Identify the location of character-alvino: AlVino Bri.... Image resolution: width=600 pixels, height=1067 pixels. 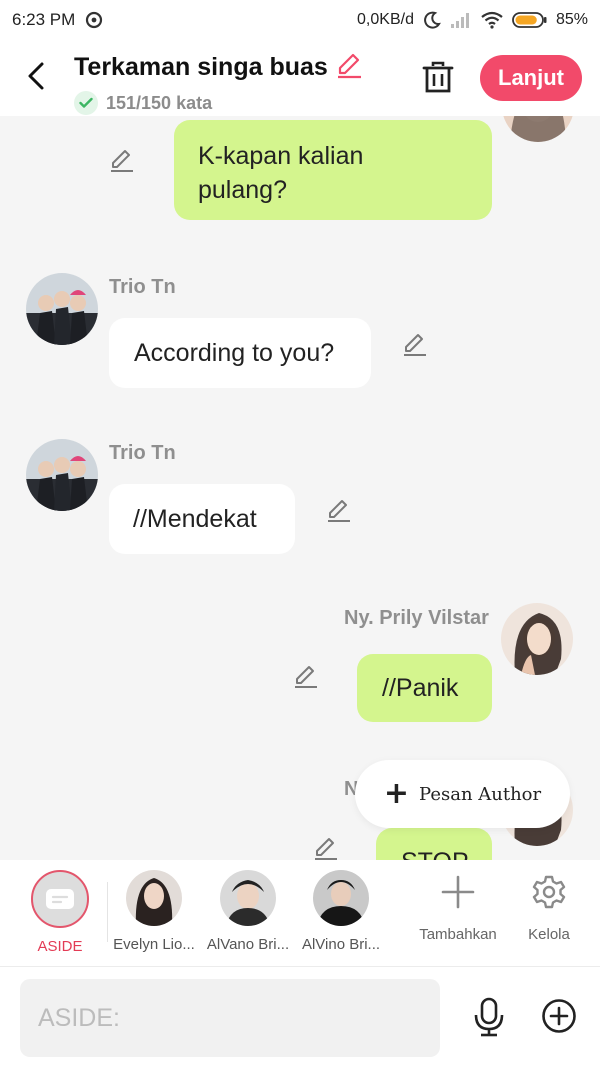
(341, 911).